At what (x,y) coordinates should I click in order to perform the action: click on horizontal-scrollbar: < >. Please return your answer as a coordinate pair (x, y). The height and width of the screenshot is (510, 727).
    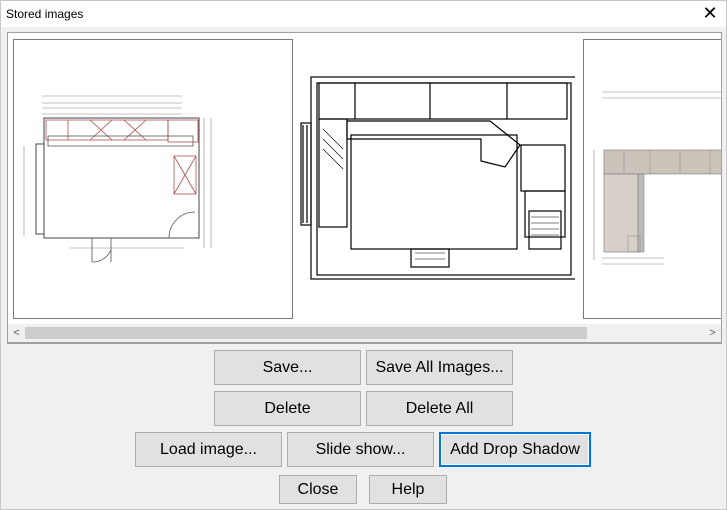
    Looking at the image, I should click on (364, 333).